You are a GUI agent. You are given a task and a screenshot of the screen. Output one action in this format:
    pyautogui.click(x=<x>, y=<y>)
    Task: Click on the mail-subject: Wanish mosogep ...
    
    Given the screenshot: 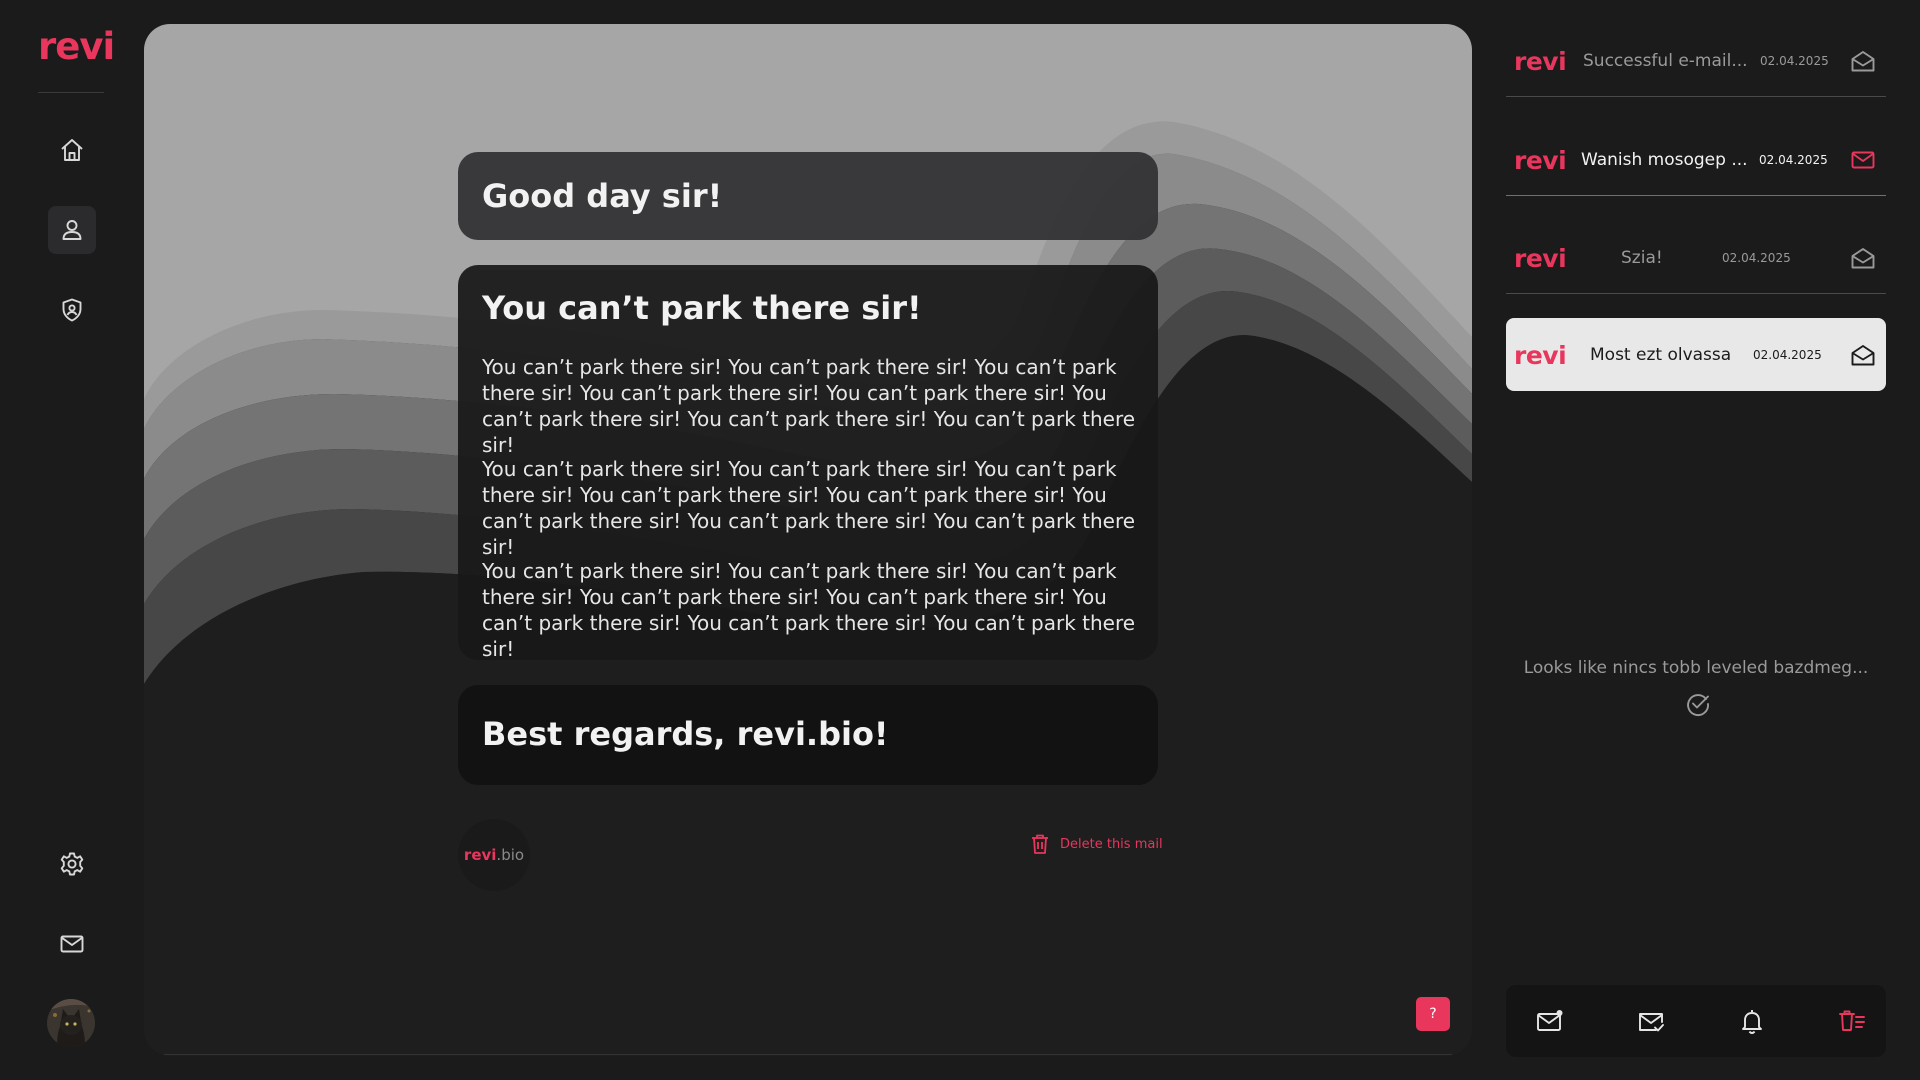 What is the action you would take?
    pyautogui.click(x=1664, y=160)
    